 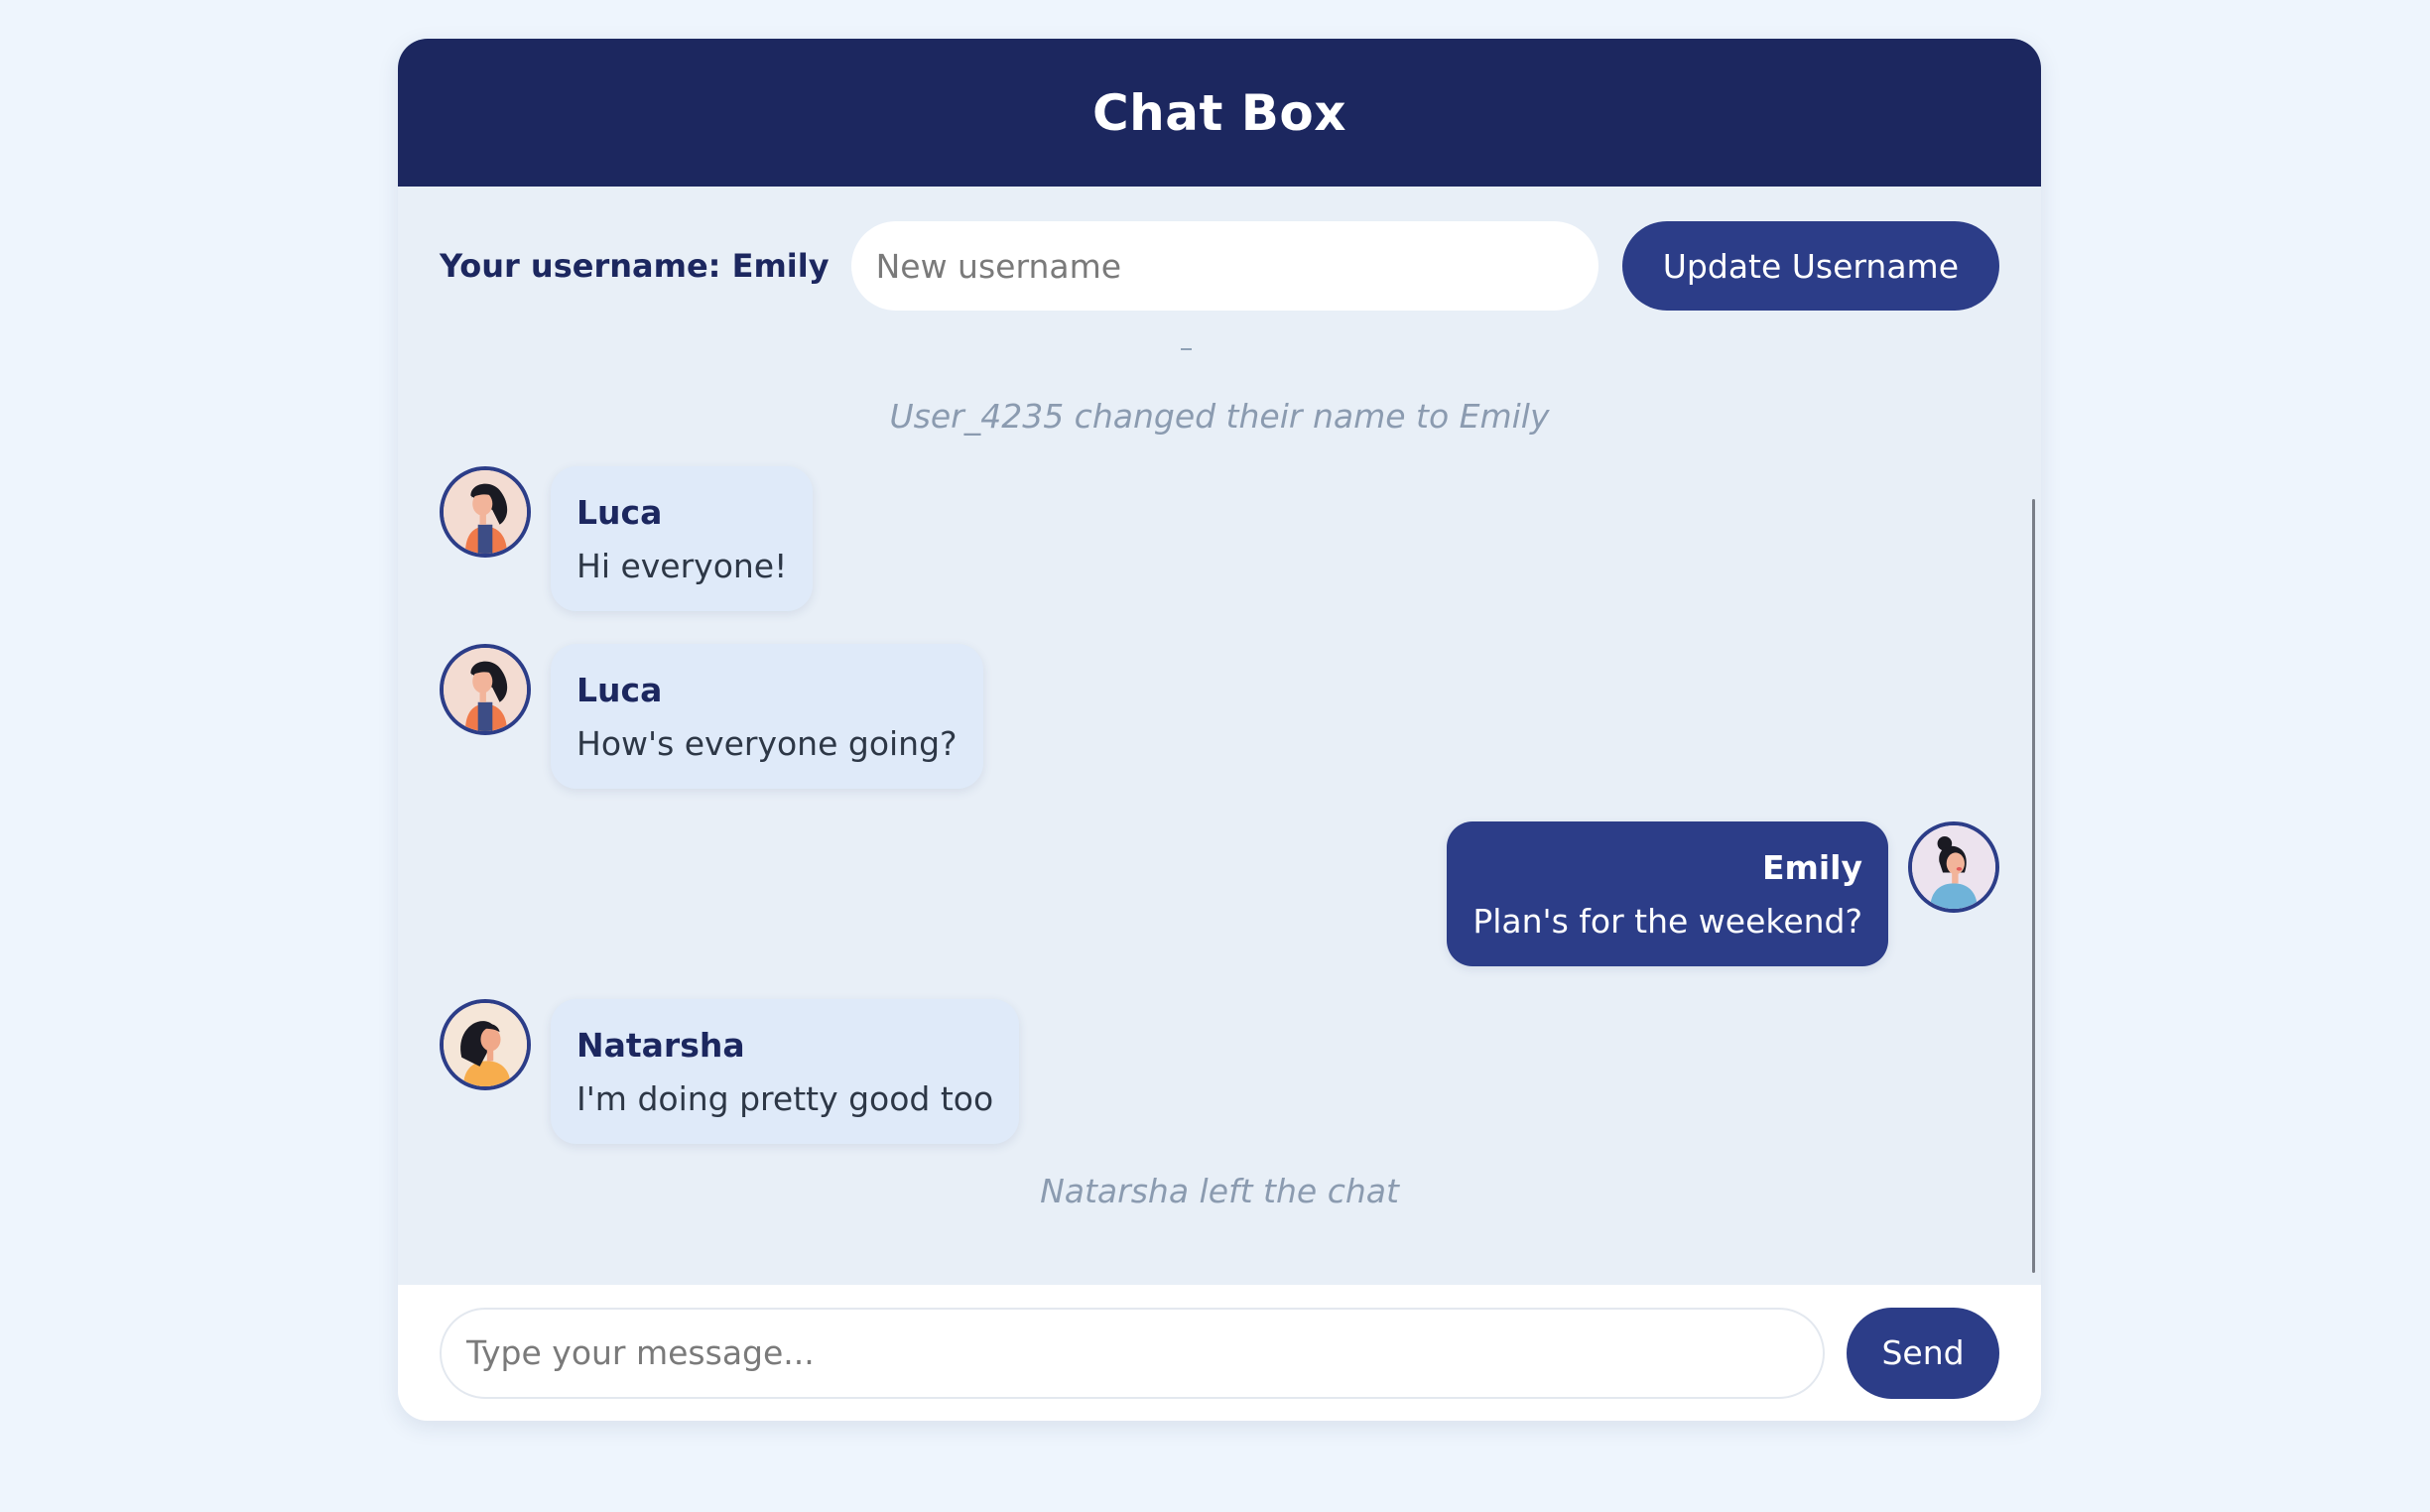 I want to click on message-row-own: Emily Plan's for the weekend?, so click(x=1723, y=893).